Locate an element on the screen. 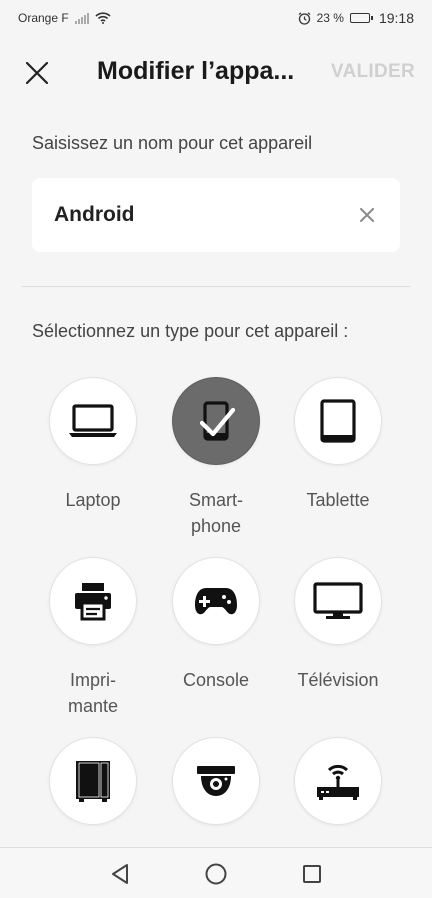  device-type-tablet: Tablette is located at coordinates (338, 445).